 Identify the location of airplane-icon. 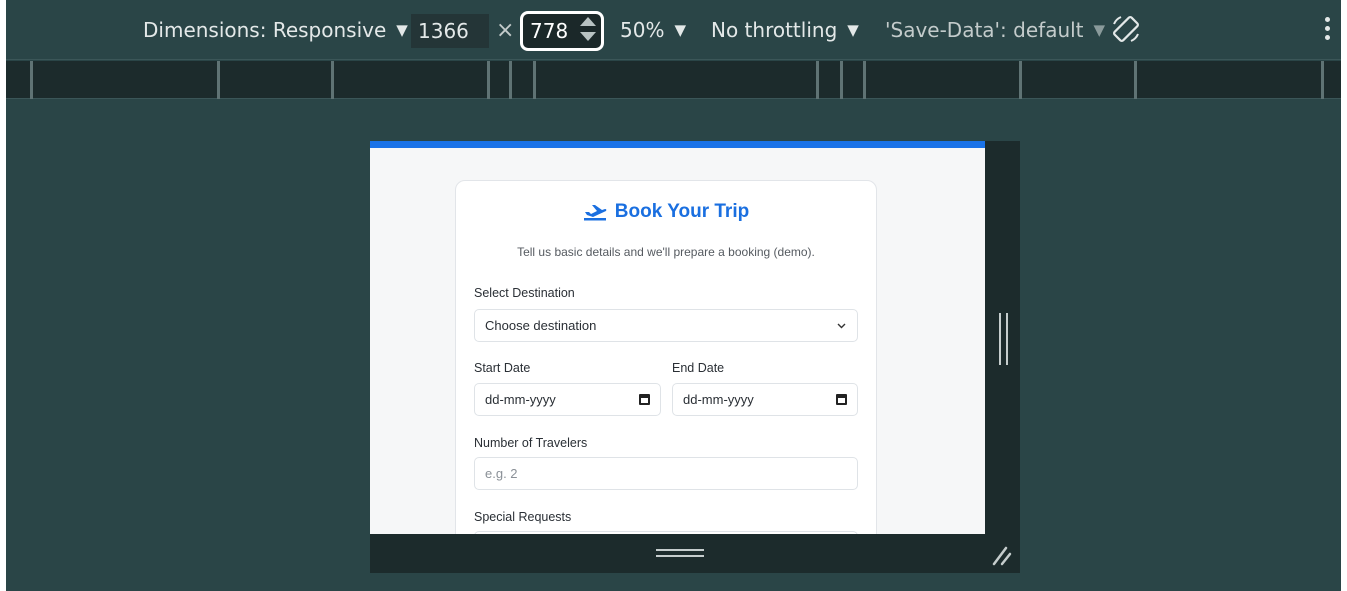
(595, 213).